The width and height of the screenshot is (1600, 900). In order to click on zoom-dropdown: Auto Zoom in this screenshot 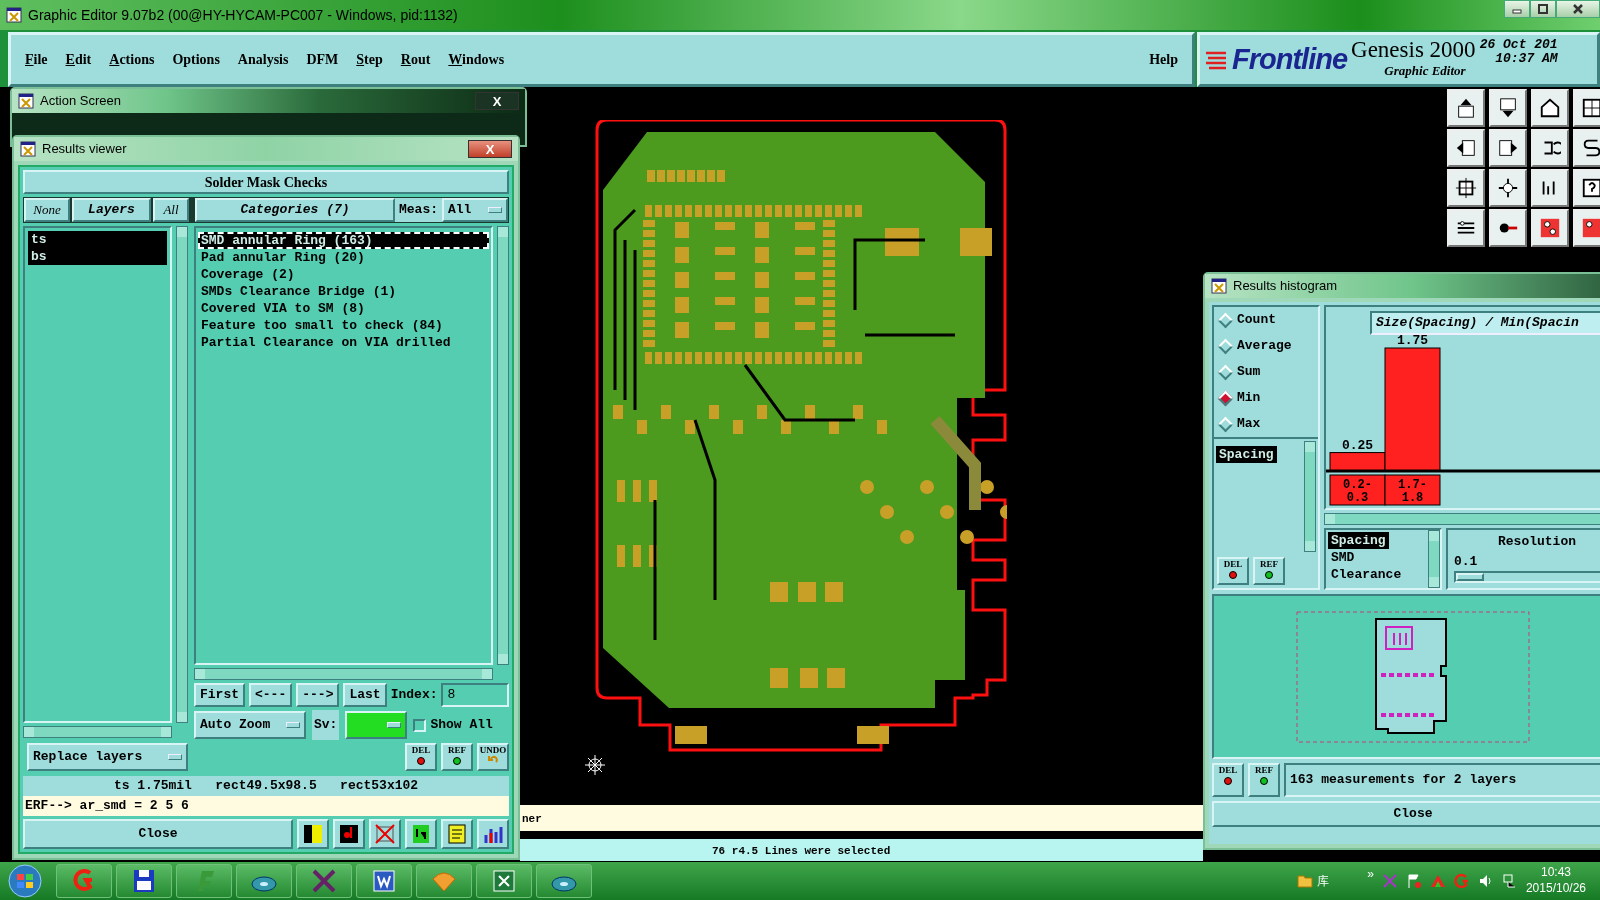, I will do `click(250, 725)`.